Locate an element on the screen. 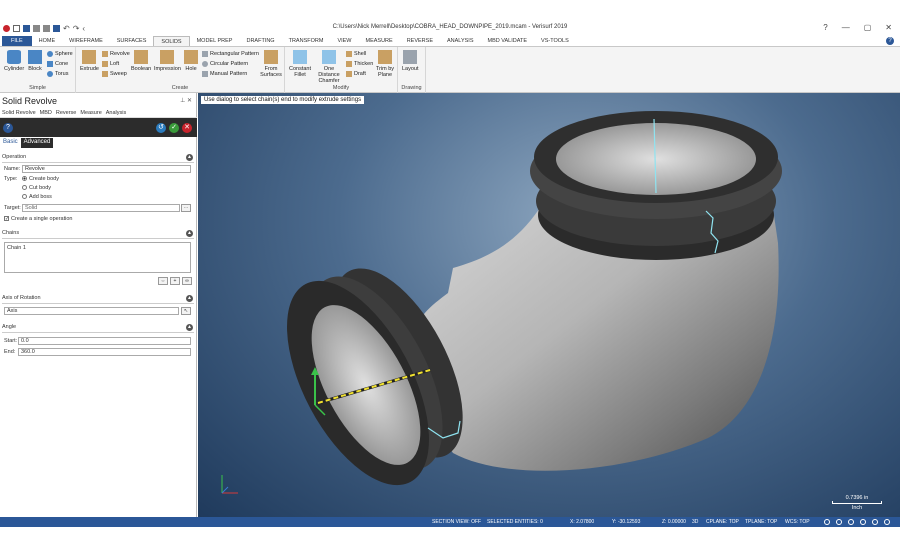 Image resolution: width=900 pixels, height=550 pixels. cancel-icon: ✕ is located at coordinates (187, 128).